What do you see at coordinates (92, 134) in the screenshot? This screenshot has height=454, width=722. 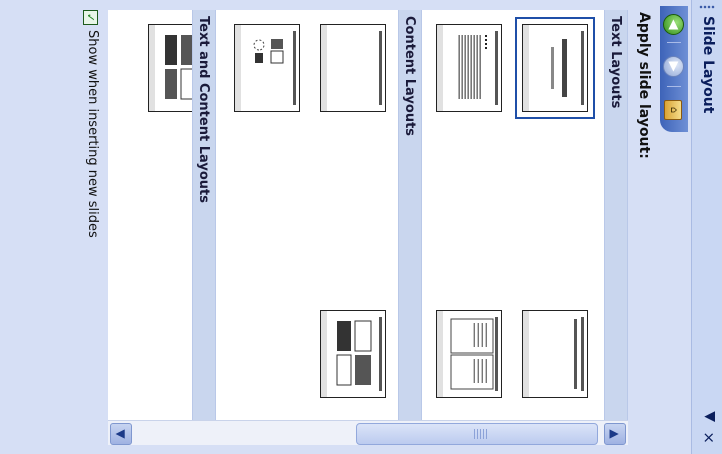 I see `show-when-inserting-label: Show when inserting new slides` at bounding box center [92, 134].